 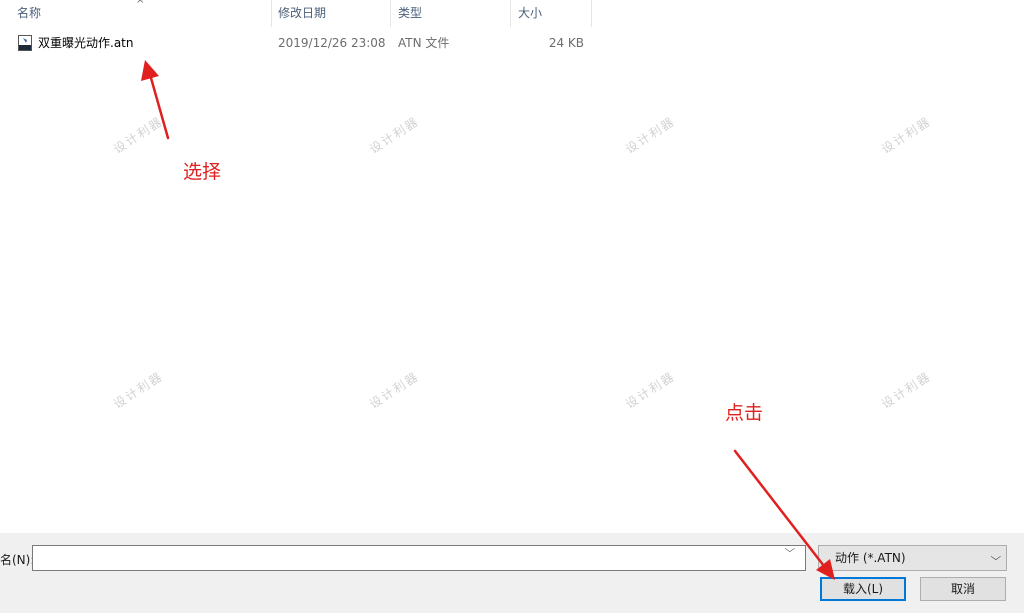 I want to click on column-modified-header: 修改日期, so click(x=331, y=13).